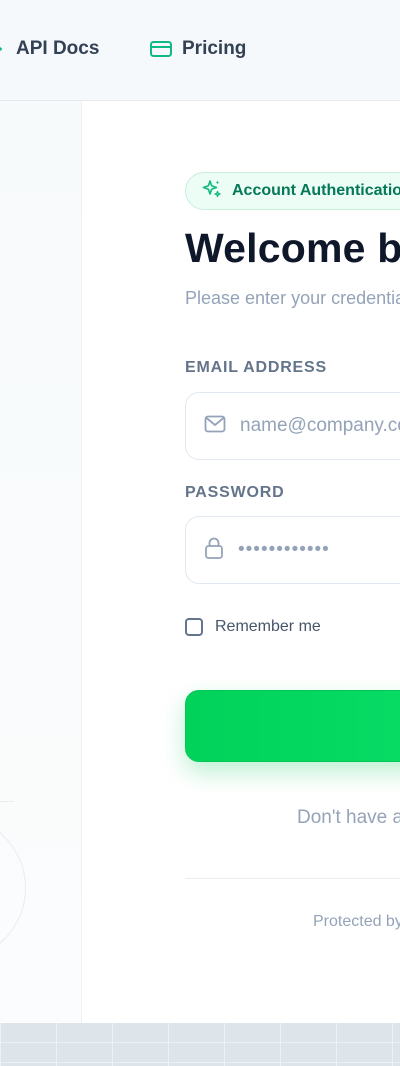 The width and height of the screenshot is (400, 1066). I want to click on mail-icon, so click(215, 426).